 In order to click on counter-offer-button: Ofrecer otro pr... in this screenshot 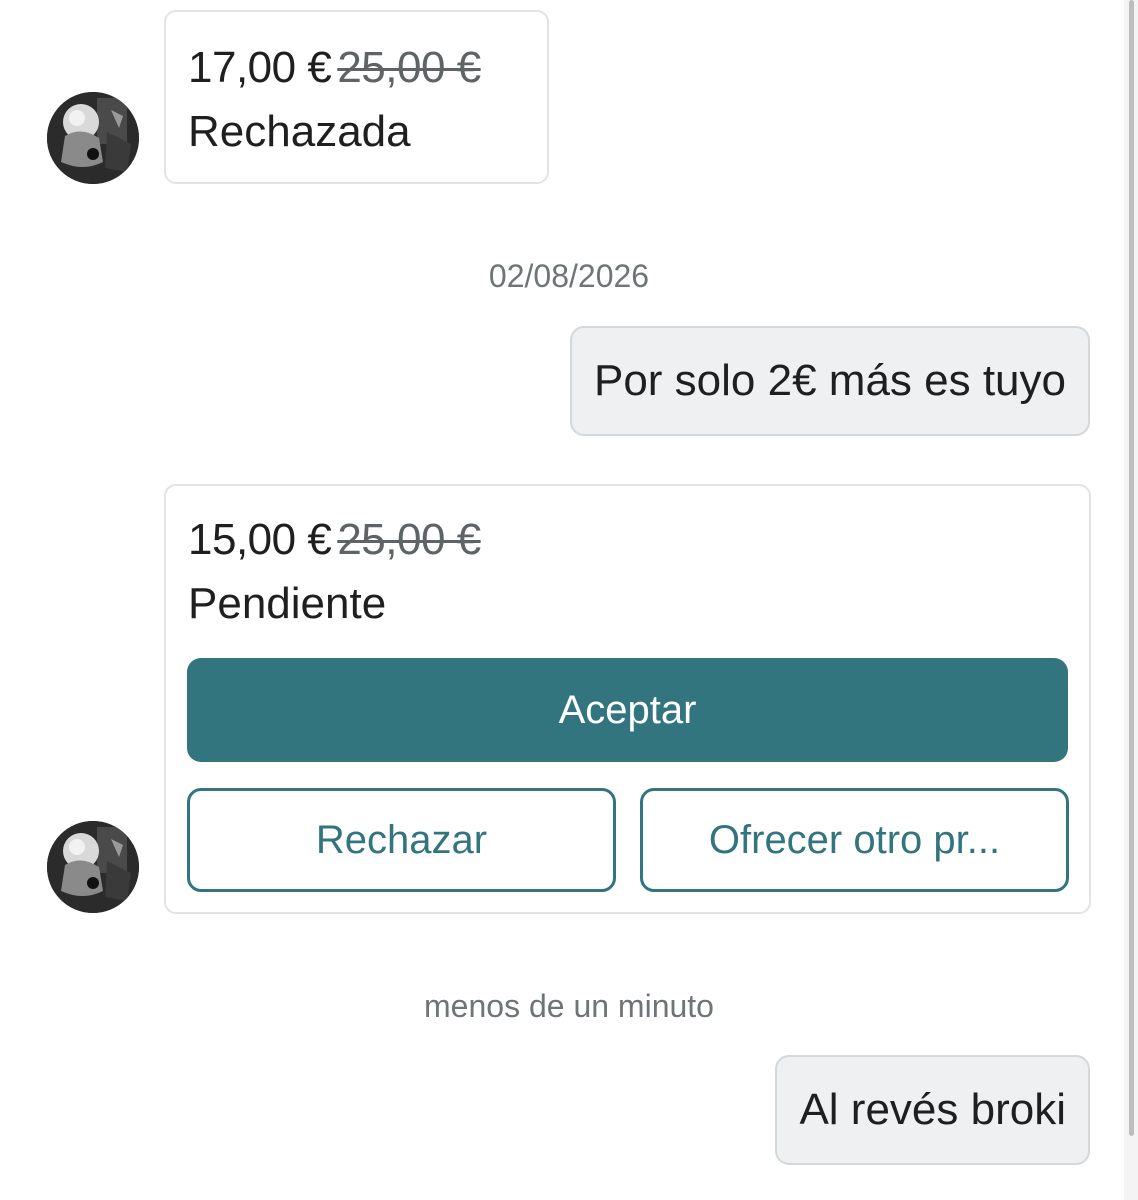, I will do `click(854, 840)`.